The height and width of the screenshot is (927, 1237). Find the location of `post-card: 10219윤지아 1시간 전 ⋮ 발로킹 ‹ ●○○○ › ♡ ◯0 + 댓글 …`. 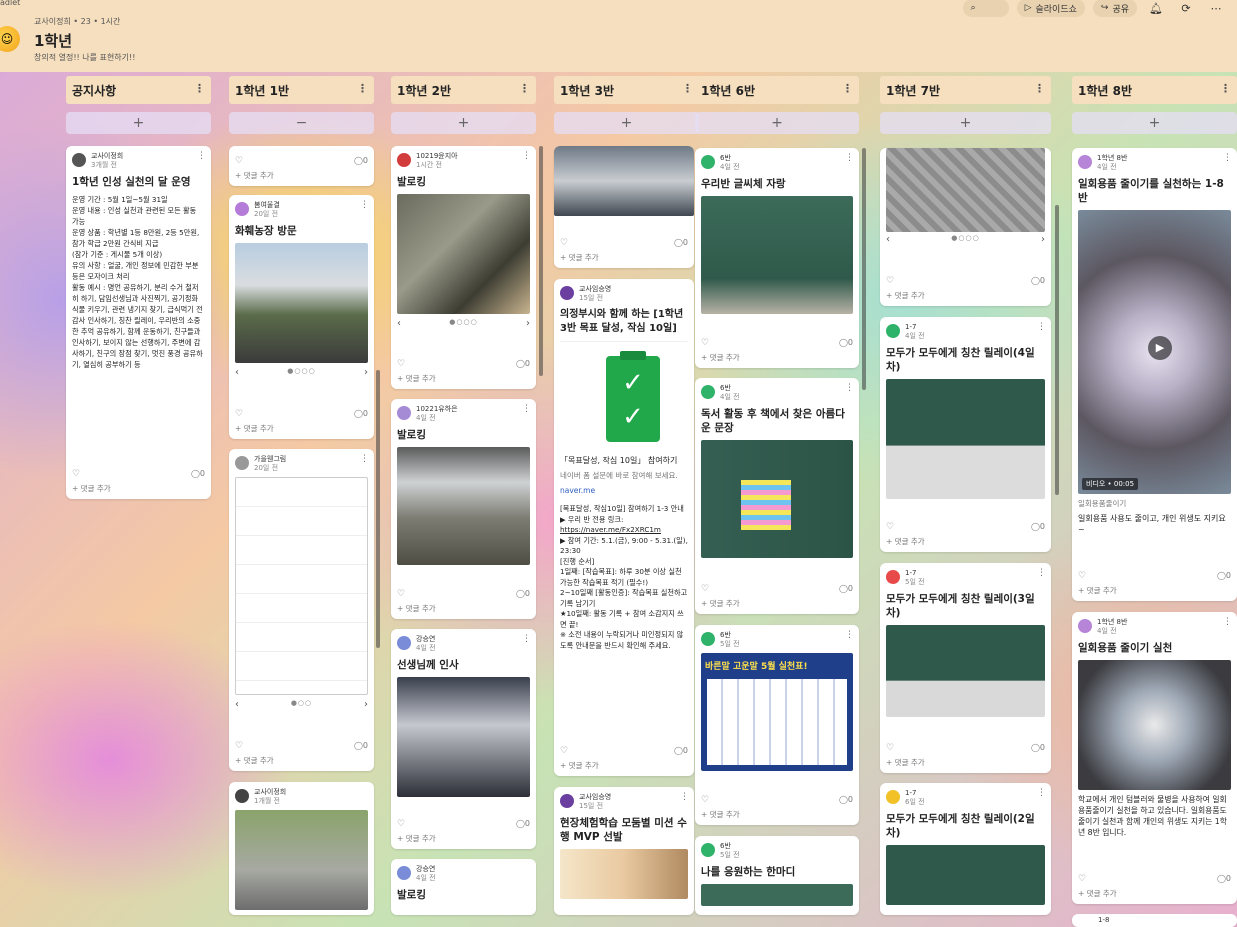

post-card: 10219윤지아 1시간 전 ⋮ 발로킹 ‹ ●○○○ › ♡ ◯0 + 댓글 … is located at coordinates (463, 267).